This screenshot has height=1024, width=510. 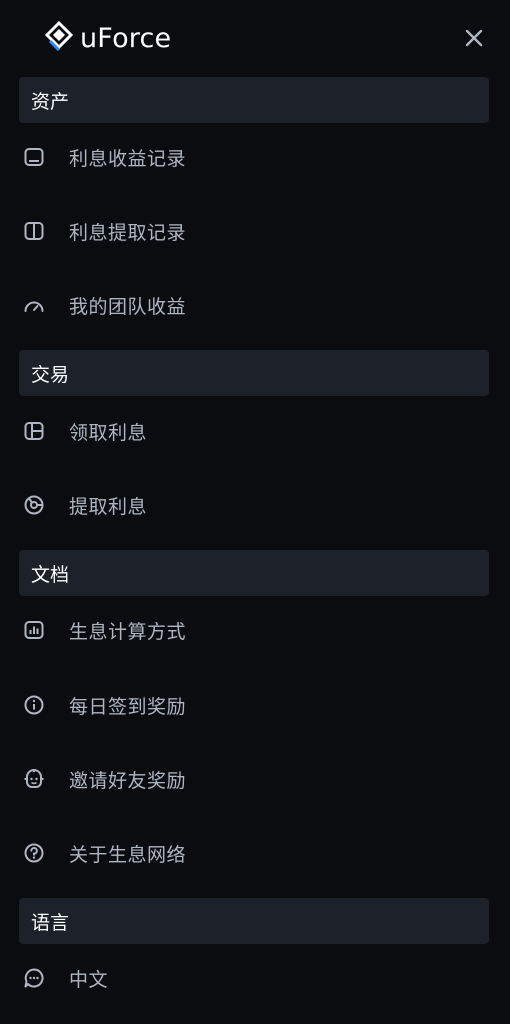 What do you see at coordinates (34, 779) in the screenshot?
I see `robot-icon` at bounding box center [34, 779].